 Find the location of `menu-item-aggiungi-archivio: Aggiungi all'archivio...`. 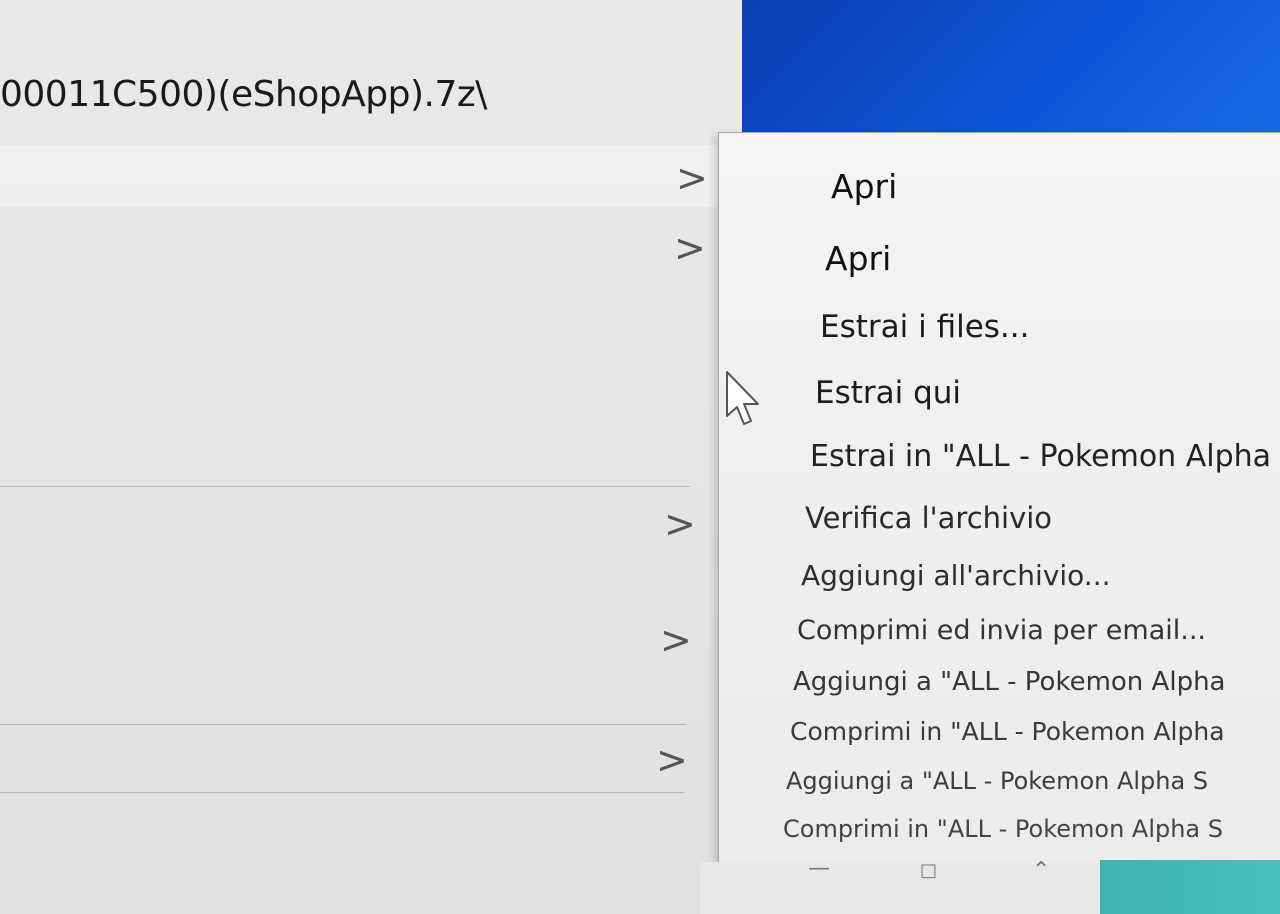

menu-item-aggiungi-archivio: Aggiungi all'archivio... is located at coordinates (956, 575).